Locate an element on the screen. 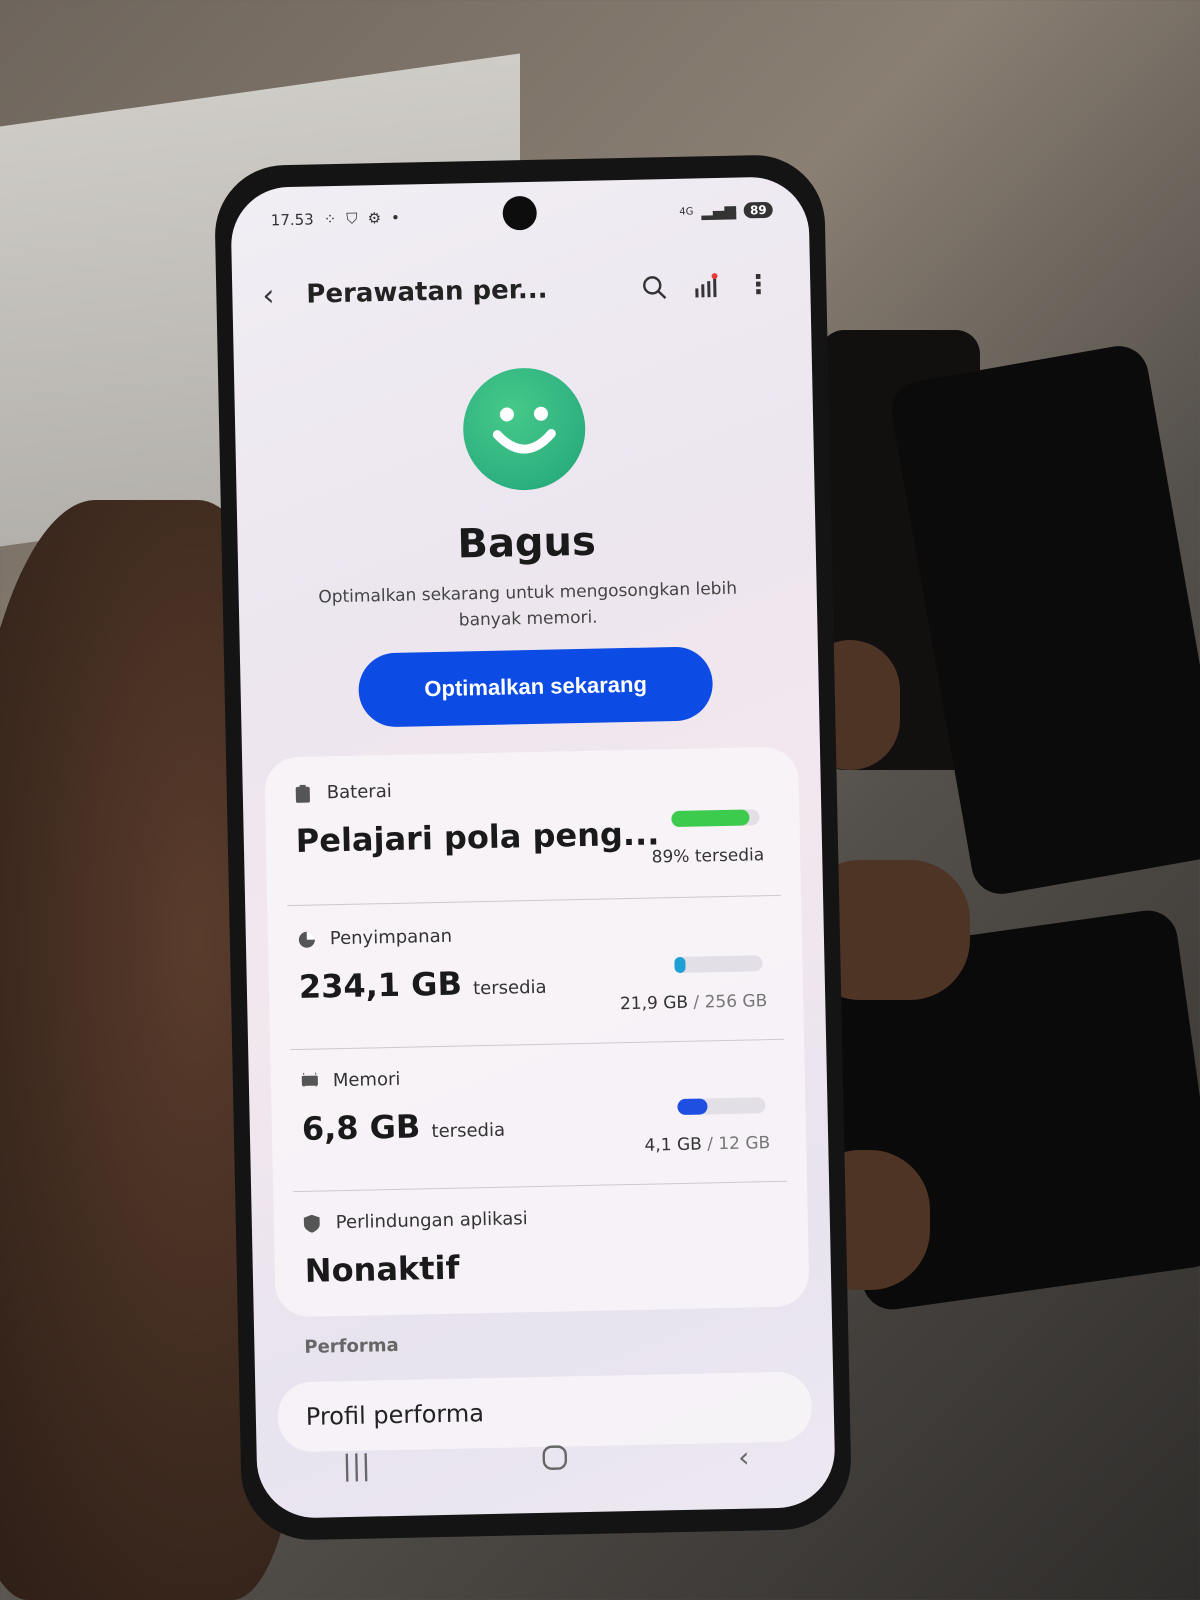 The width and height of the screenshot is (1200, 1600). memory-label: Memori is located at coordinates (366, 1080).